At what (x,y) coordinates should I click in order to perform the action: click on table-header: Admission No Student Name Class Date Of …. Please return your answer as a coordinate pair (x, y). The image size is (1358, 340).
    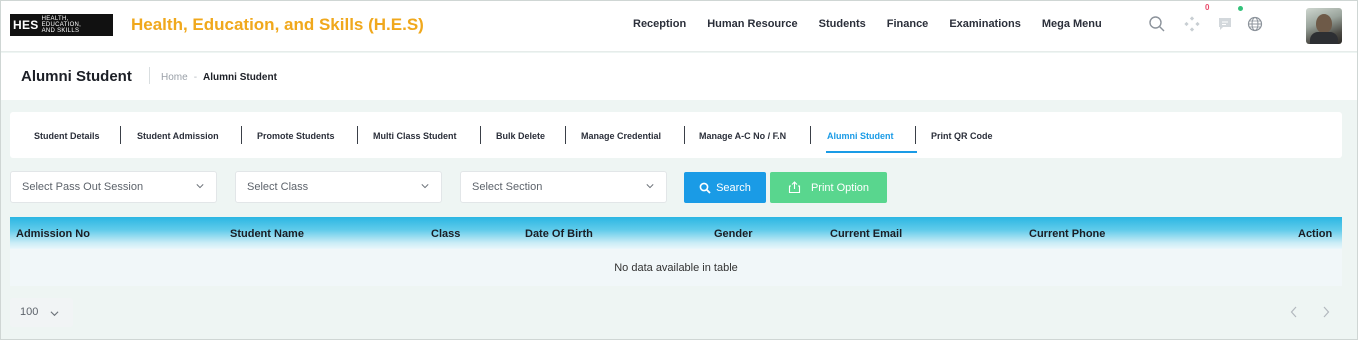
    Looking at the image, I should click on (676, 233).